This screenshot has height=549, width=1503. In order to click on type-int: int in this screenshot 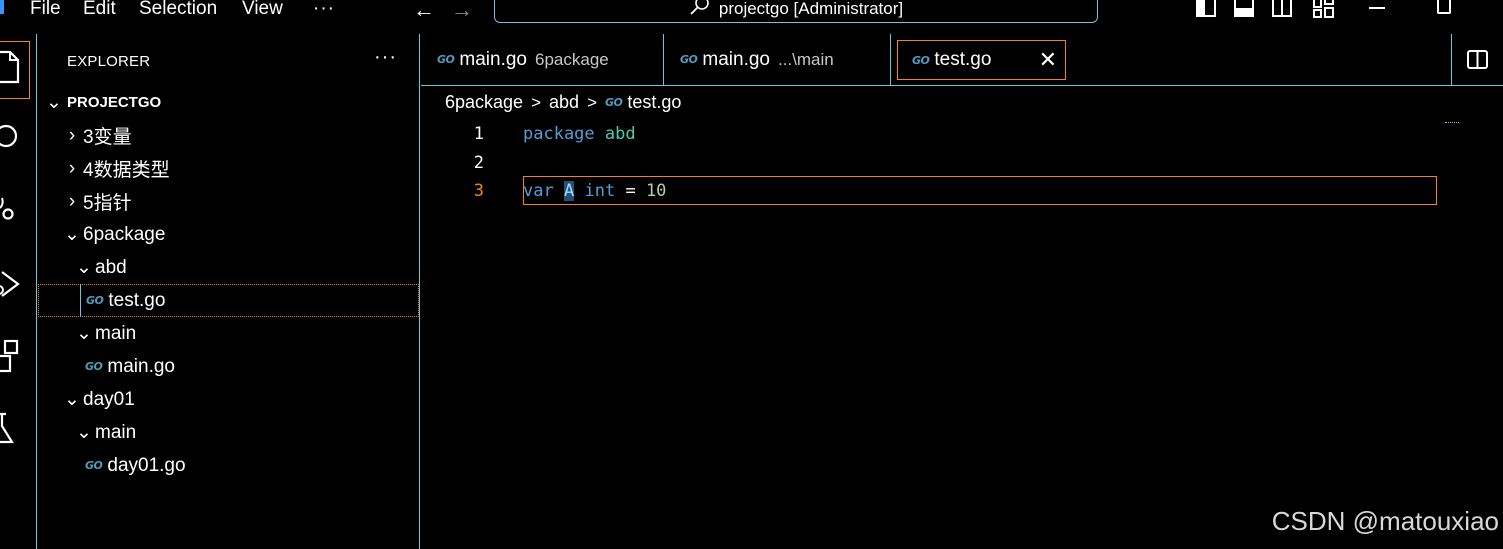, I will do `click(600, 191)`.